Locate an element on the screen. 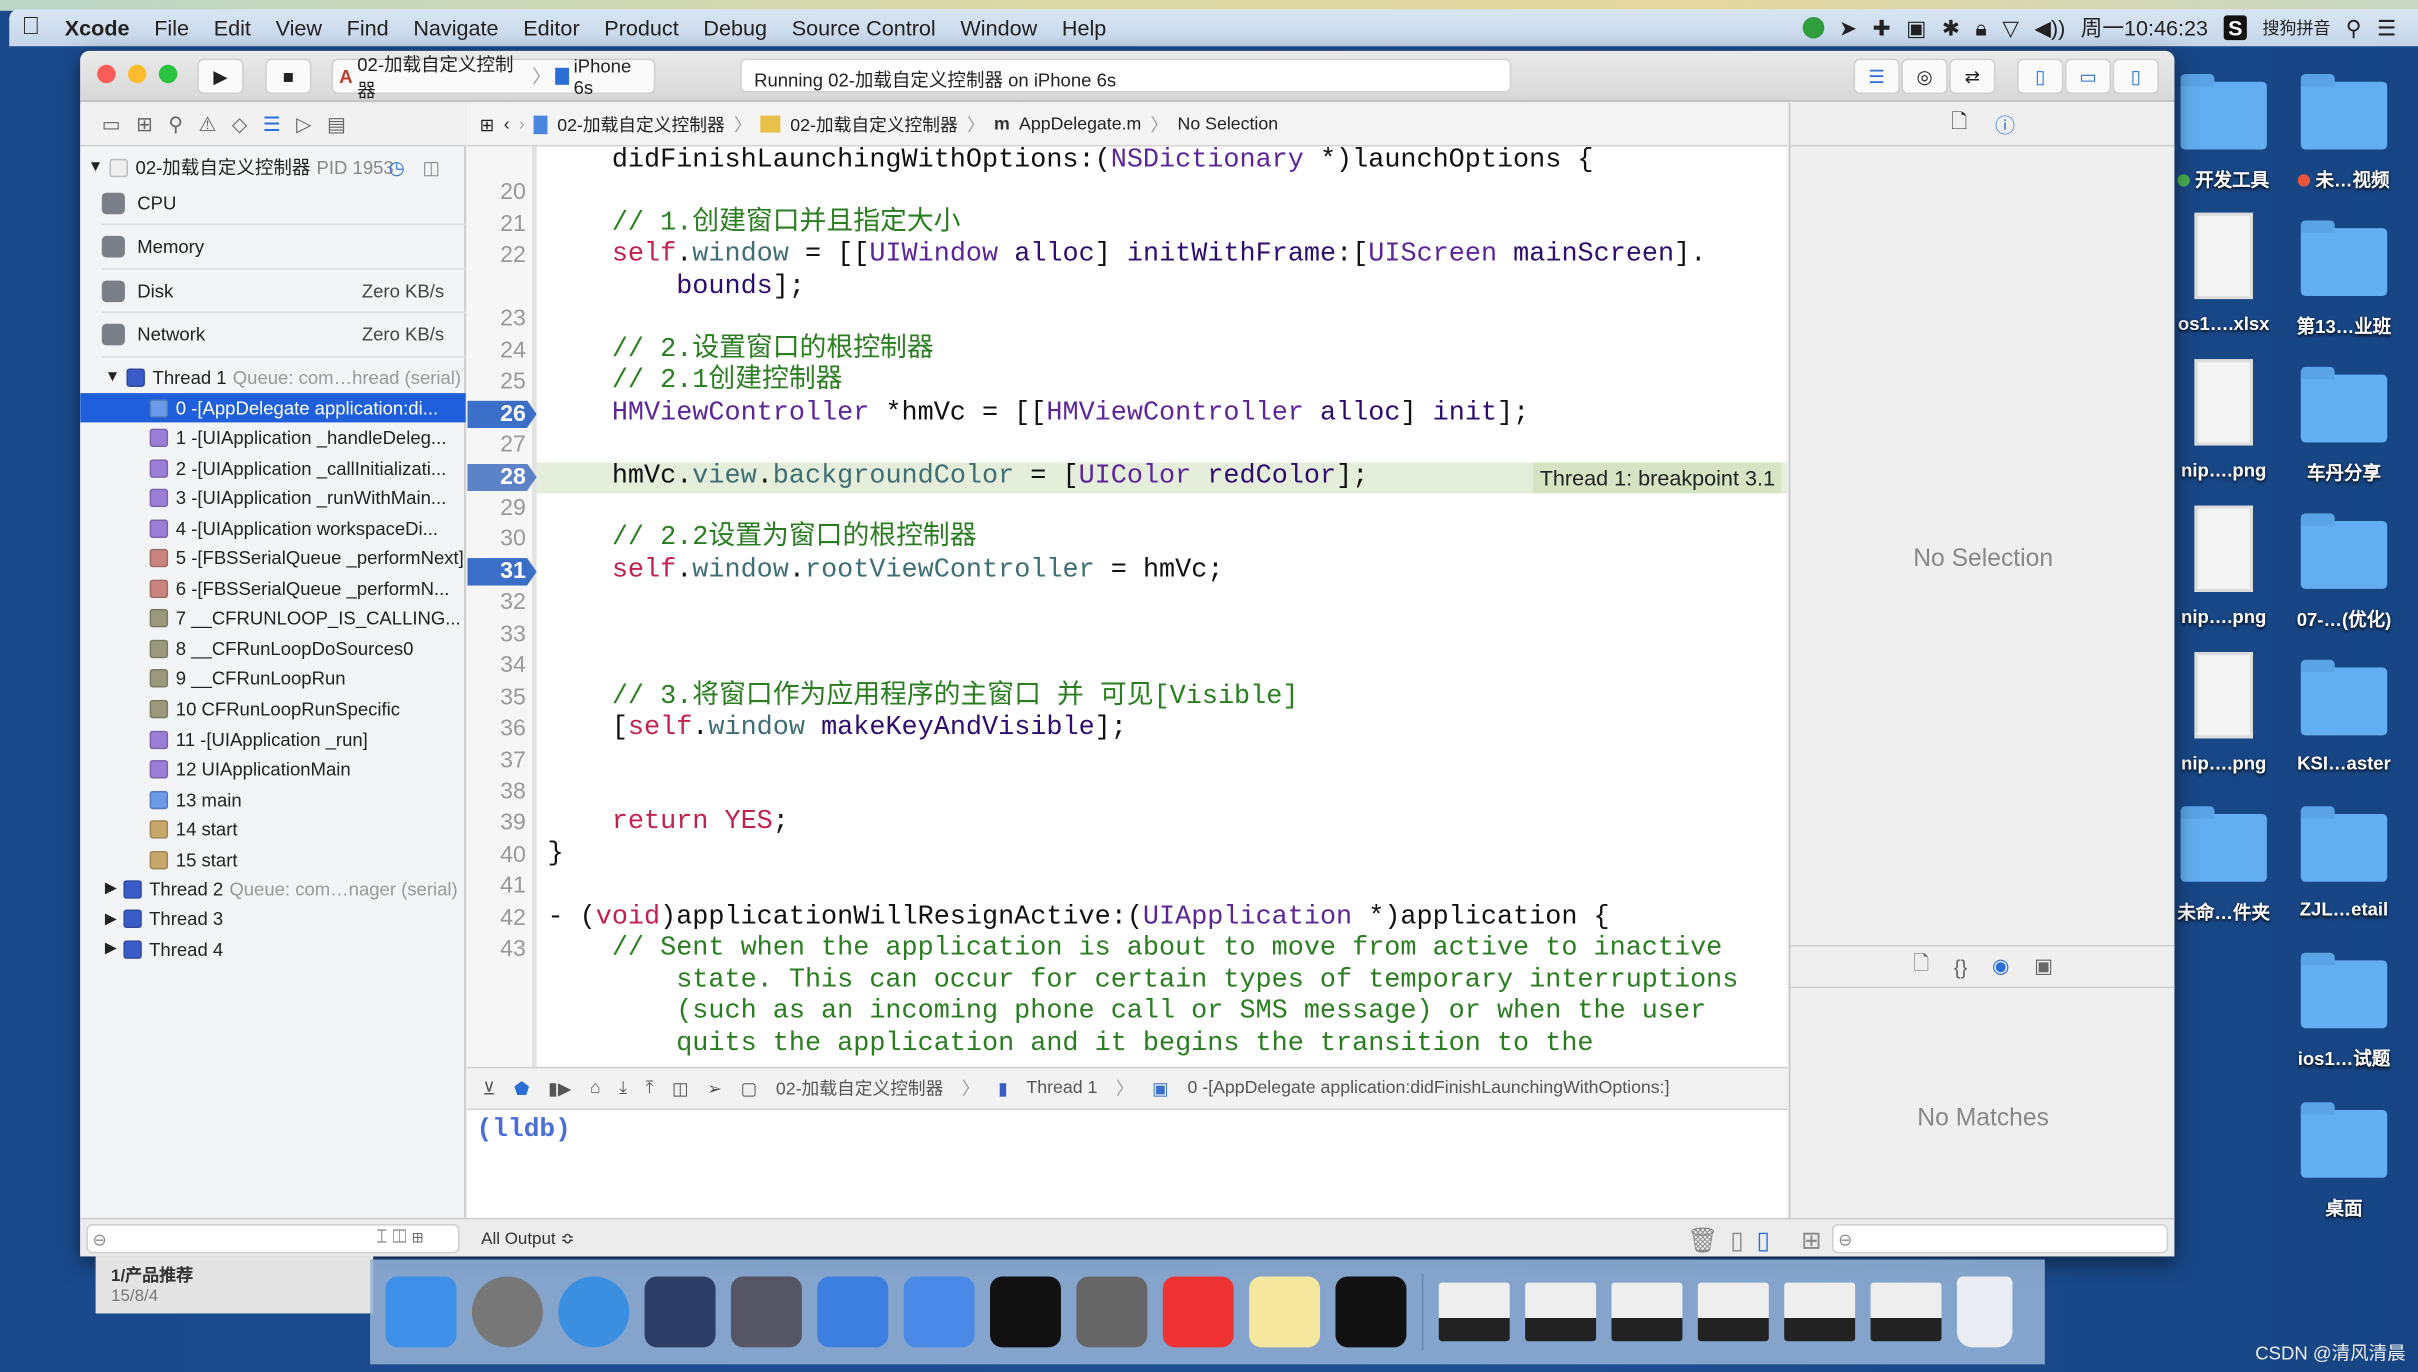 This screenshot has height=1372, width=2418. menu-help: Help is located at coordinates (1084, 27).